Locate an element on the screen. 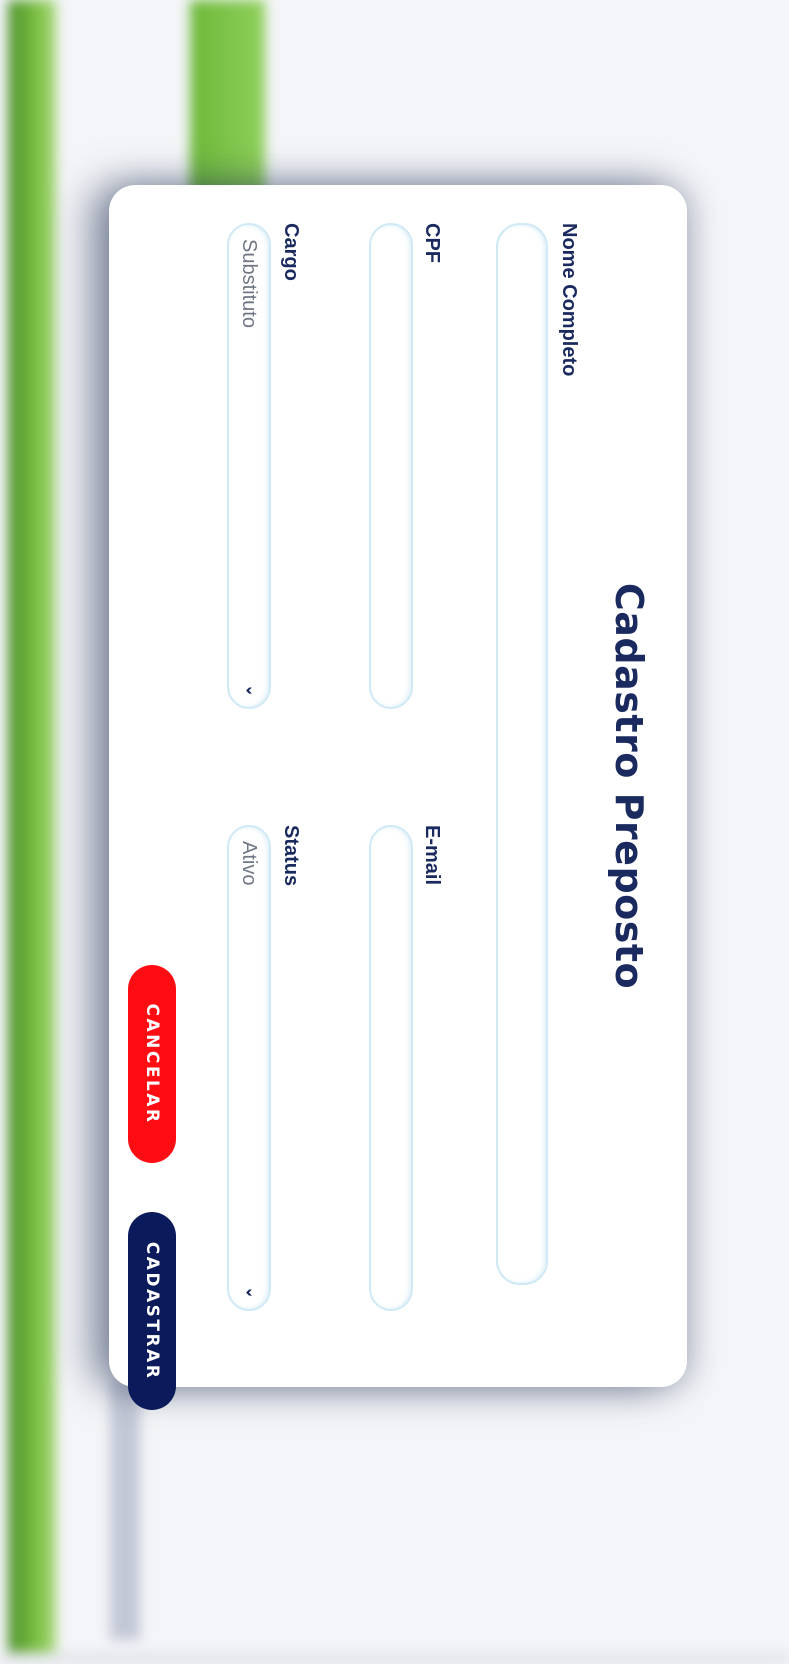  email-label: E-mail is located at coordinates (432, 855).